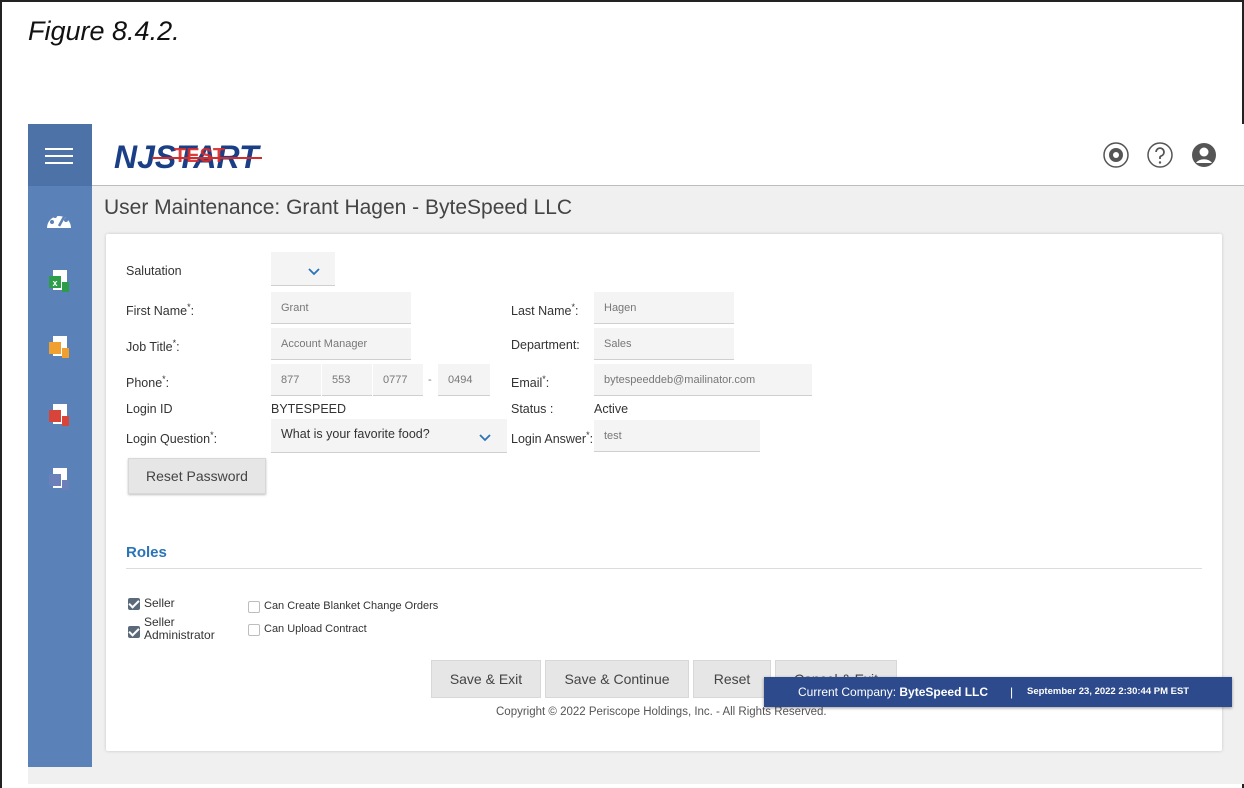  Describe the element at coordinates (154, 271) in the screenshot. I see `salutation-label: Salutation` at that location.